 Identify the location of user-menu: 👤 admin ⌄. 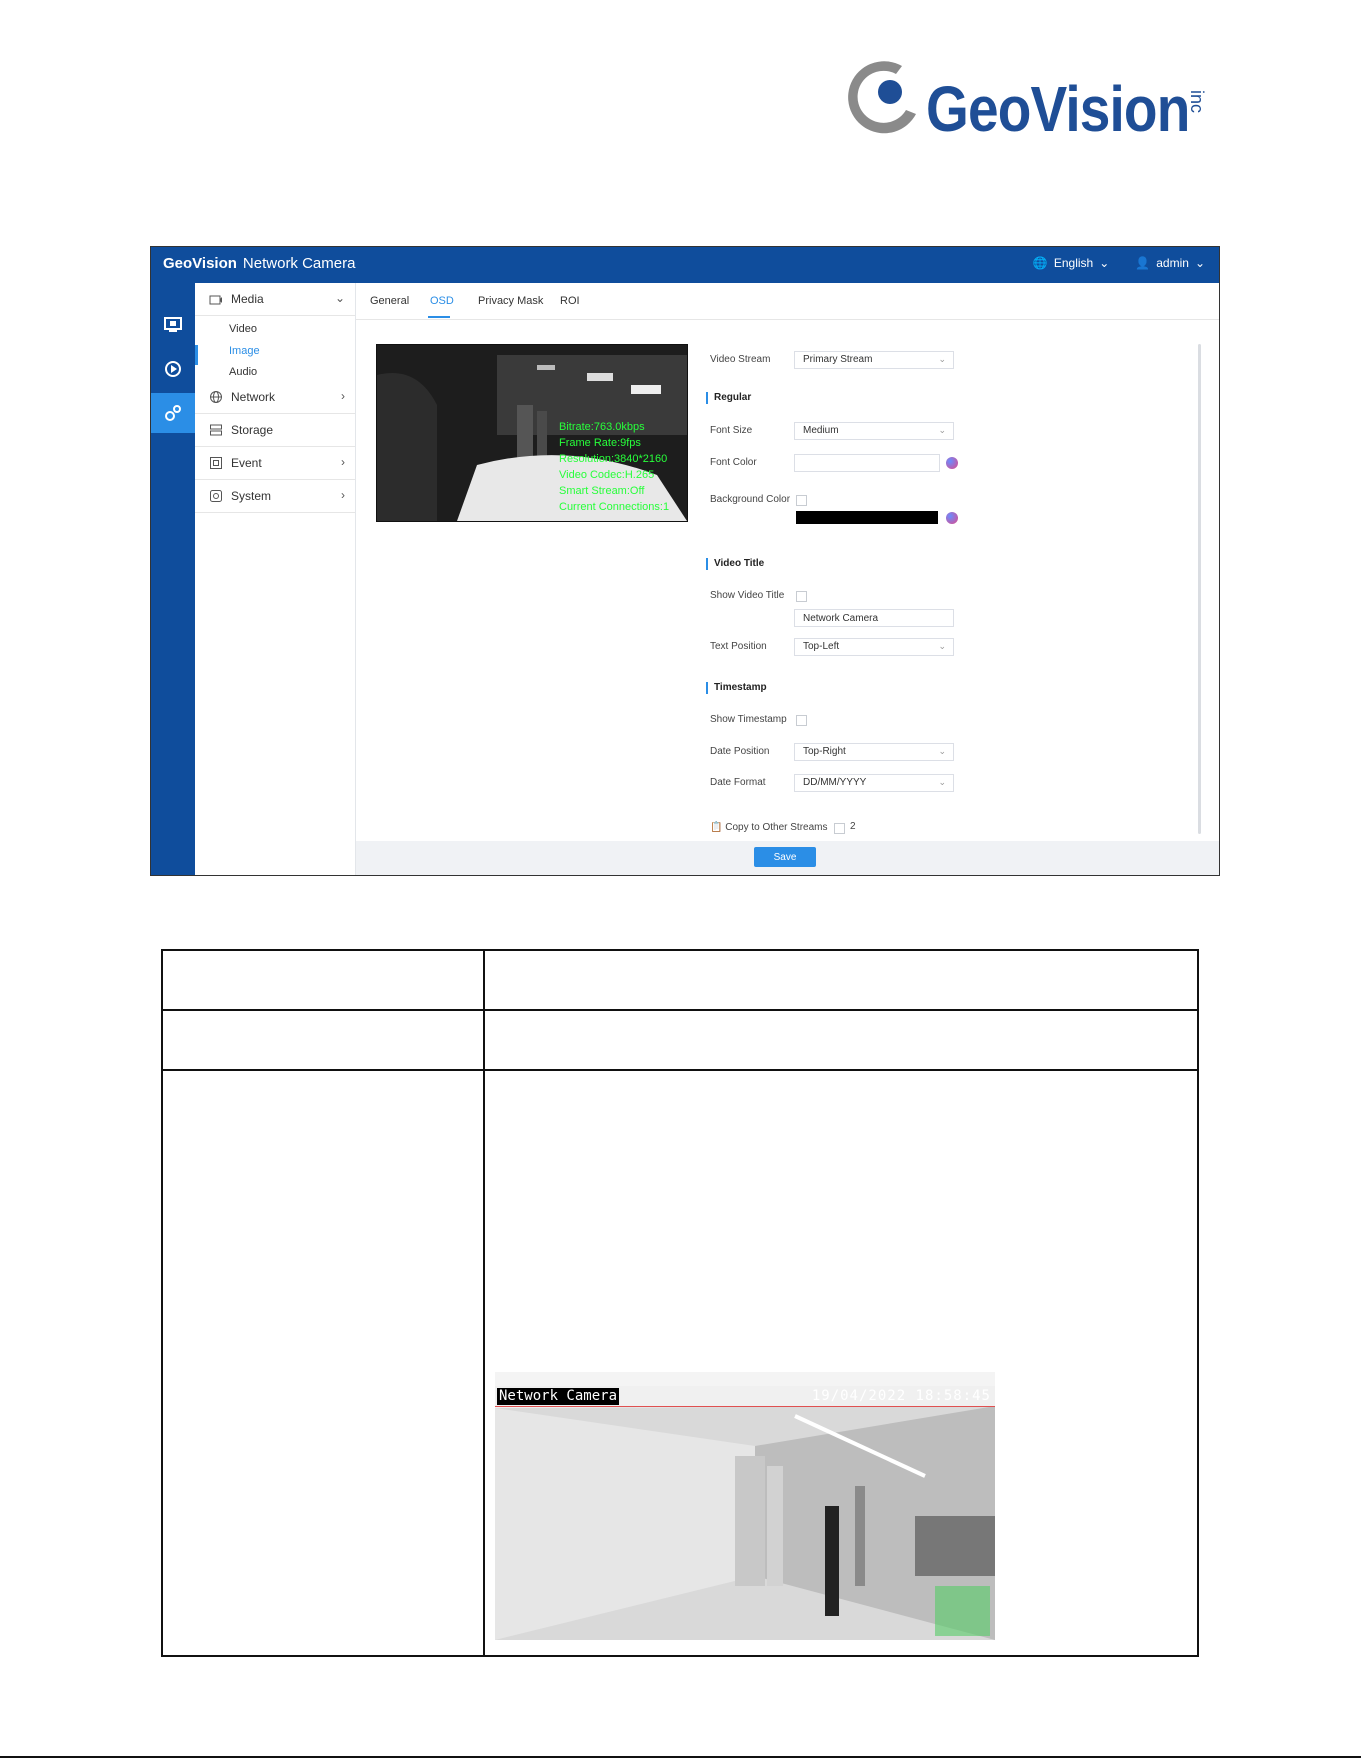
(1170, 263).